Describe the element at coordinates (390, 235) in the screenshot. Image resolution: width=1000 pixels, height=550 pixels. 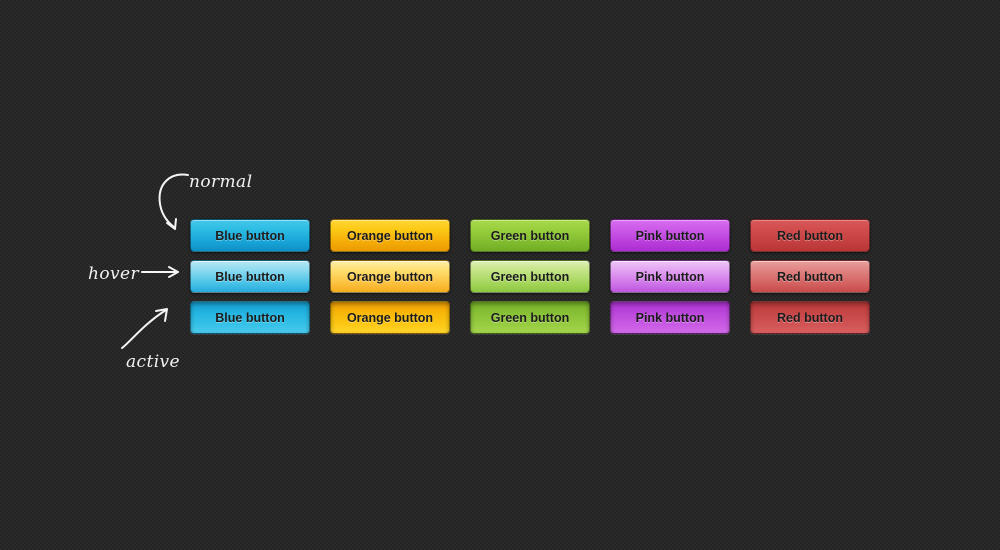
I see `button-orange-normal: Orange button` at that location.